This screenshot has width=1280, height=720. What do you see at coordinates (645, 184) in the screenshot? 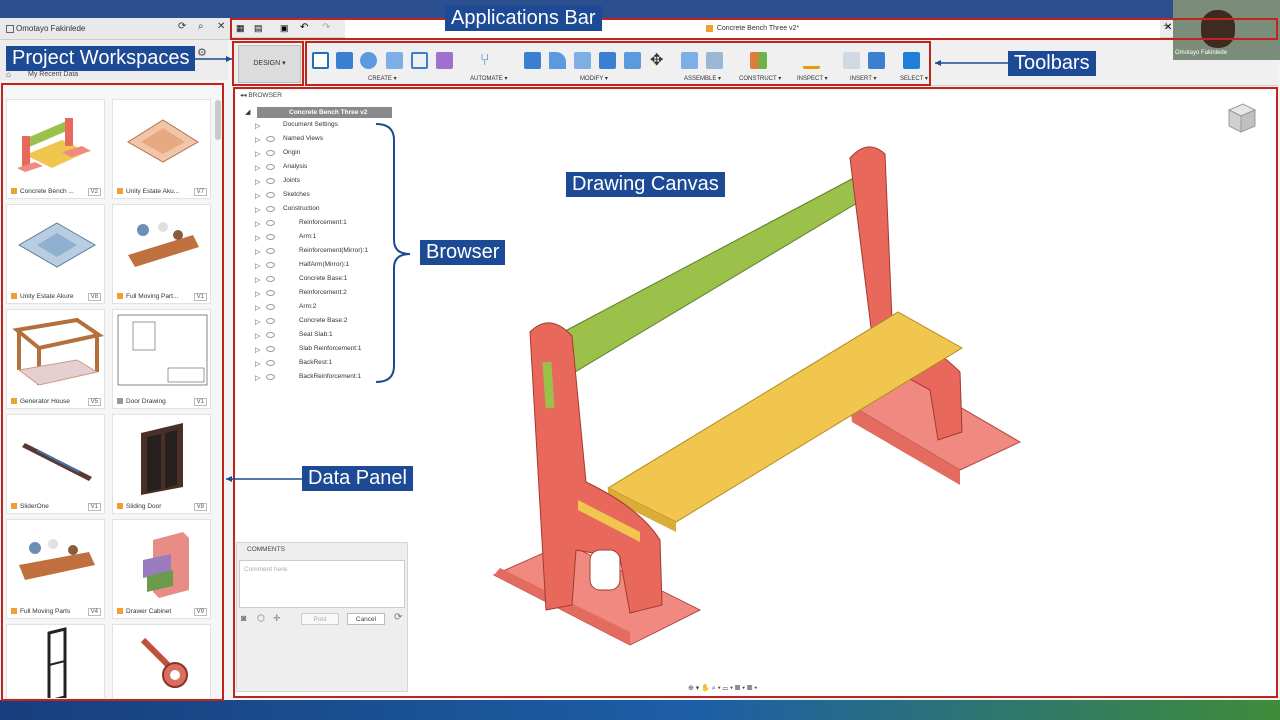
I see `annotation-drawing-canvas: Drawing Canvas` at bounding box center [645, 184].